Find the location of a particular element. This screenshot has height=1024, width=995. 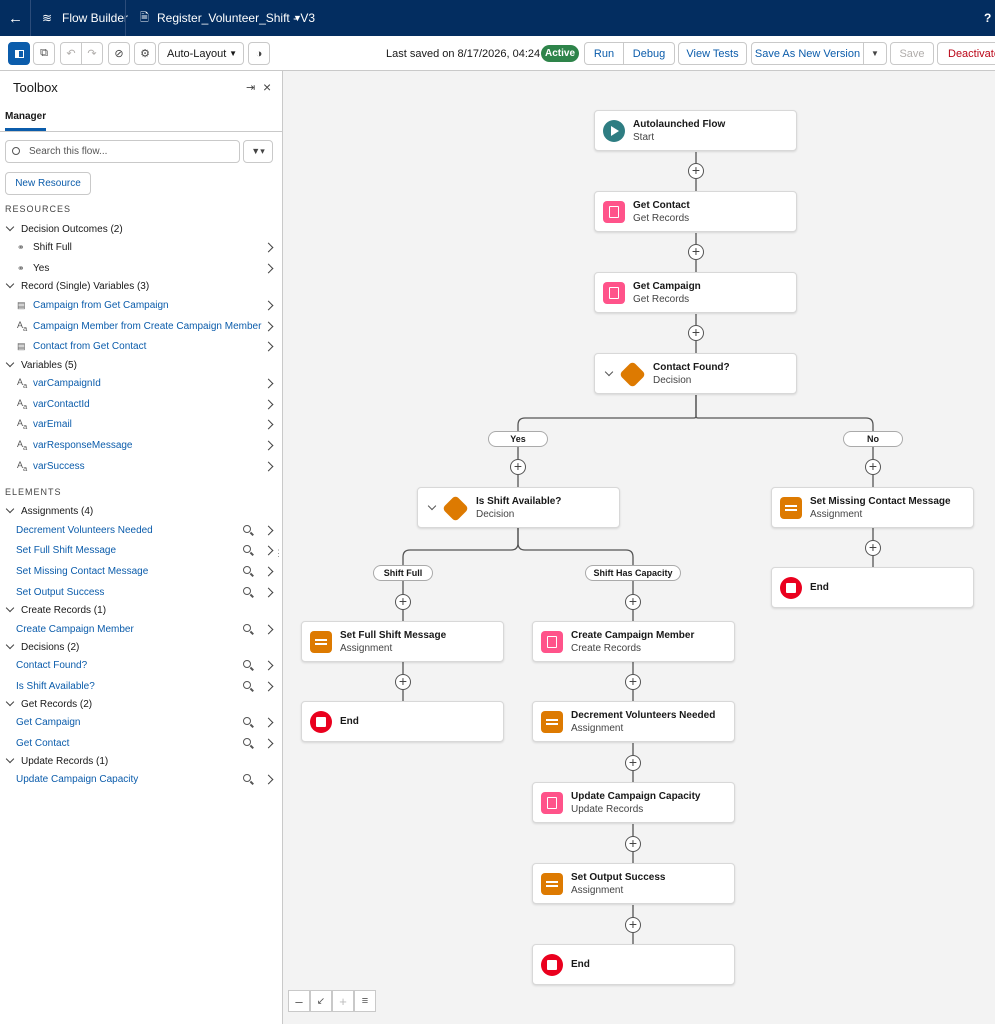

group-get-records: Get Records (2) is located at coordinates (141, 704).